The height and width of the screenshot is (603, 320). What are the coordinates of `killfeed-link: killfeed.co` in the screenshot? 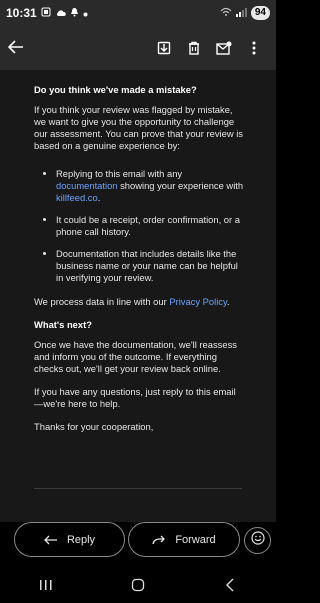 It's located at (77, 197).